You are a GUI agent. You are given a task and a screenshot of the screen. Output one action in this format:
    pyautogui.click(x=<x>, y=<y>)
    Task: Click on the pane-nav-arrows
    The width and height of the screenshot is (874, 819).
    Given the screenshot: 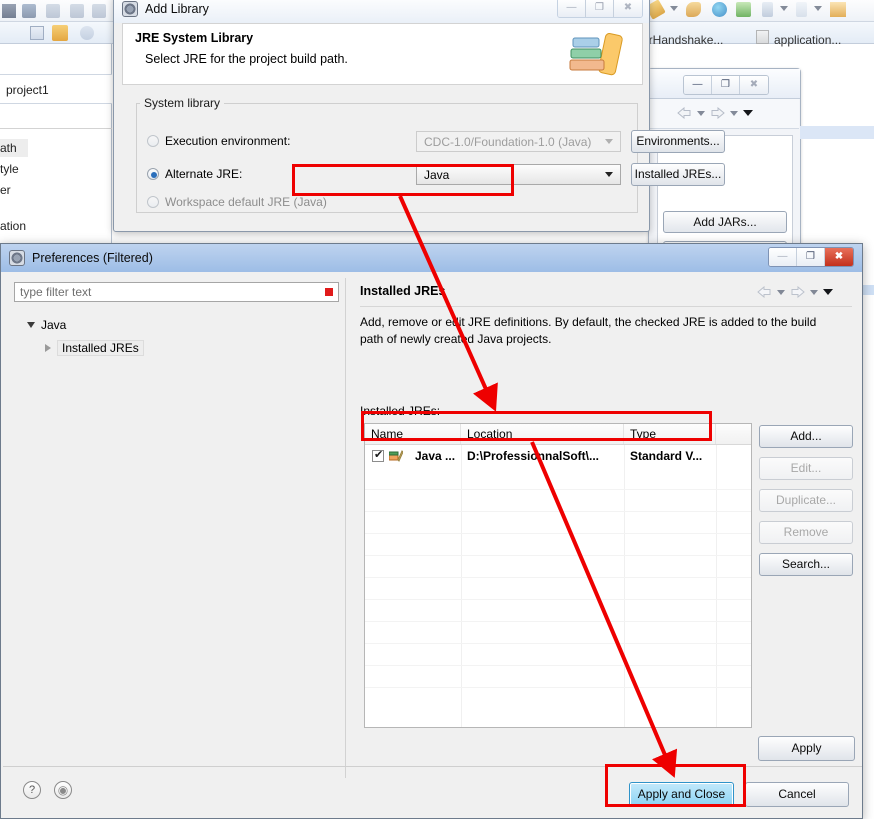 What is the action you would take?
    pyautogui.click(x=795, y=292)
    